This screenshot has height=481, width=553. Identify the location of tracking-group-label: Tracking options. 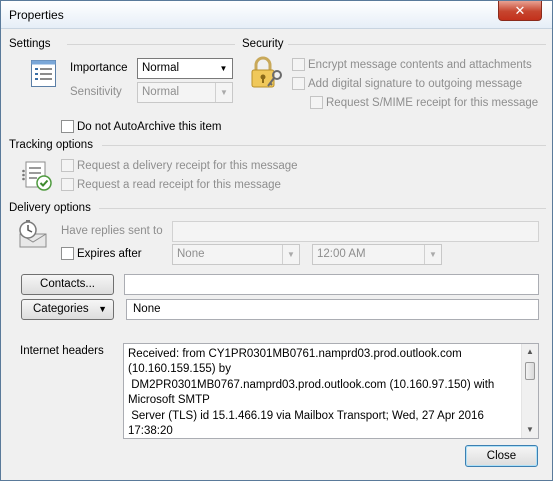
(51, 145).